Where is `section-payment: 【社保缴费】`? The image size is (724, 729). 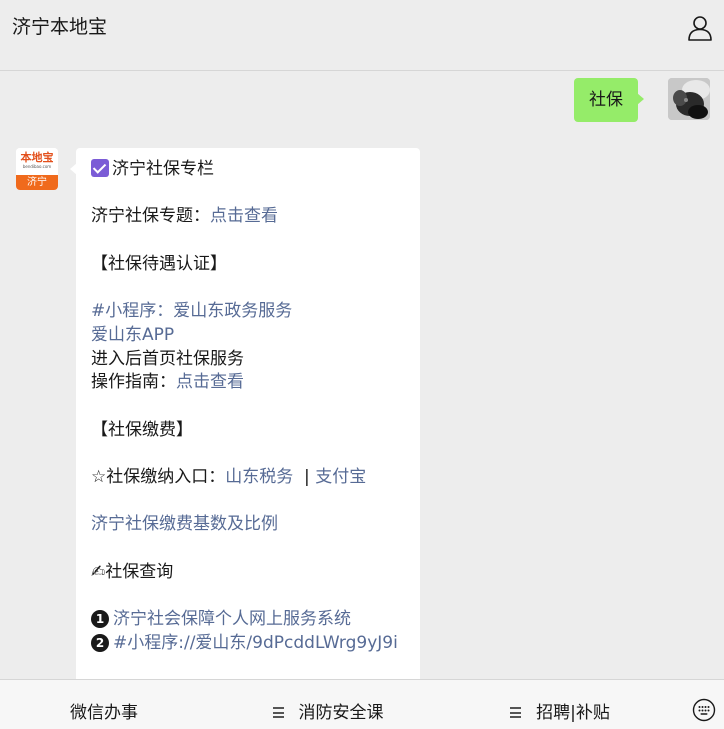 section-payment: 【社保缴费】 is located at coordinates (142, 429).